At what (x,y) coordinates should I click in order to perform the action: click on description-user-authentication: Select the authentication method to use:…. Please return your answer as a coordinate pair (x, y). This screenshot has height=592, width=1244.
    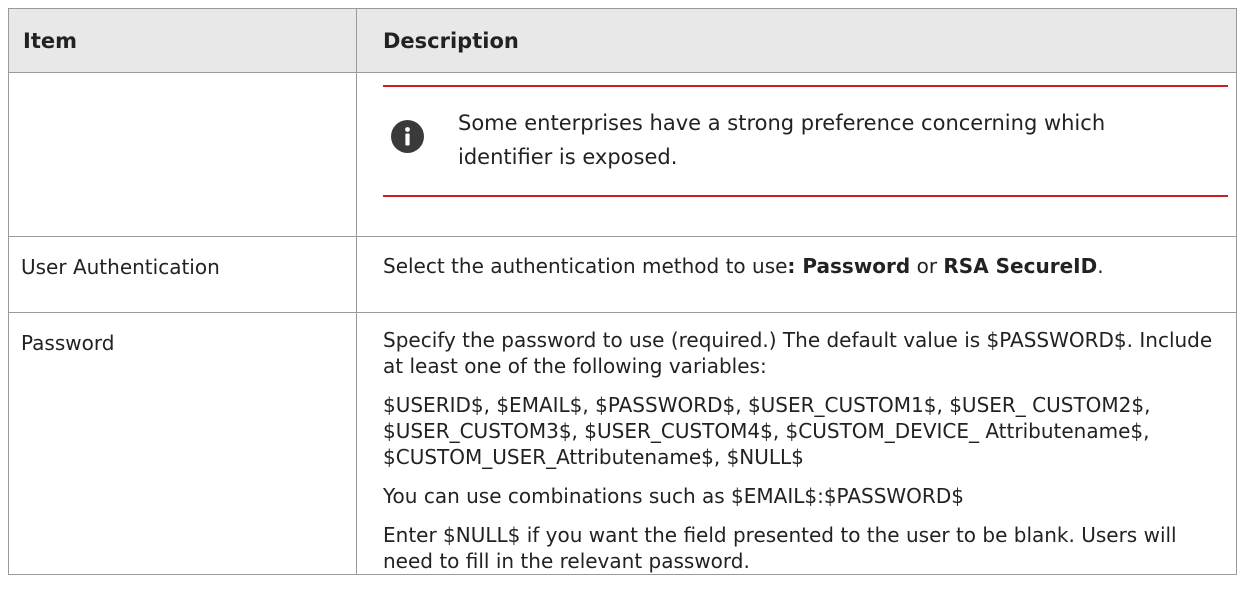
    Looking at the image, I should click on (796, 274).